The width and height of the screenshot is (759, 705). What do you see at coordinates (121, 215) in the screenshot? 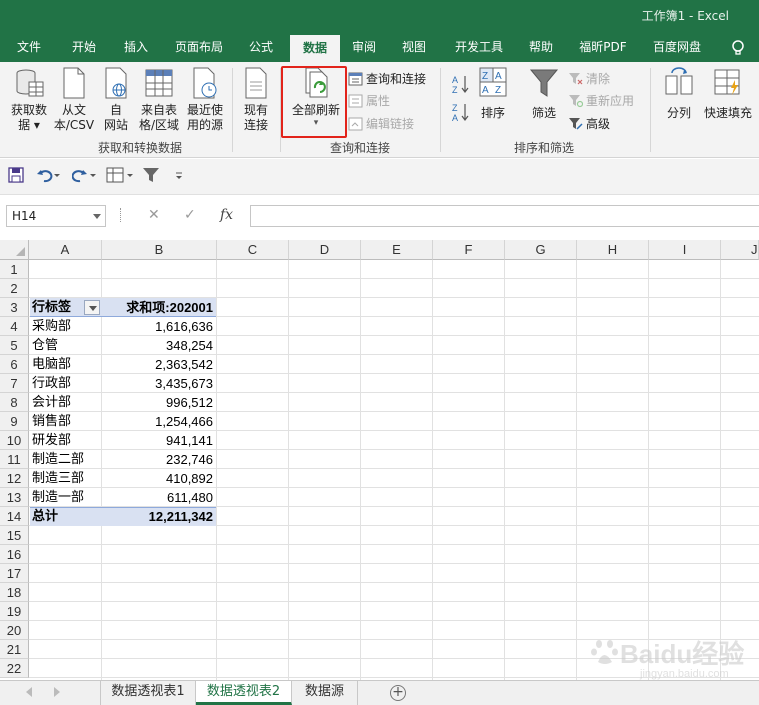
I see `formula-bar-splitter` at bounding box center [121, 215].